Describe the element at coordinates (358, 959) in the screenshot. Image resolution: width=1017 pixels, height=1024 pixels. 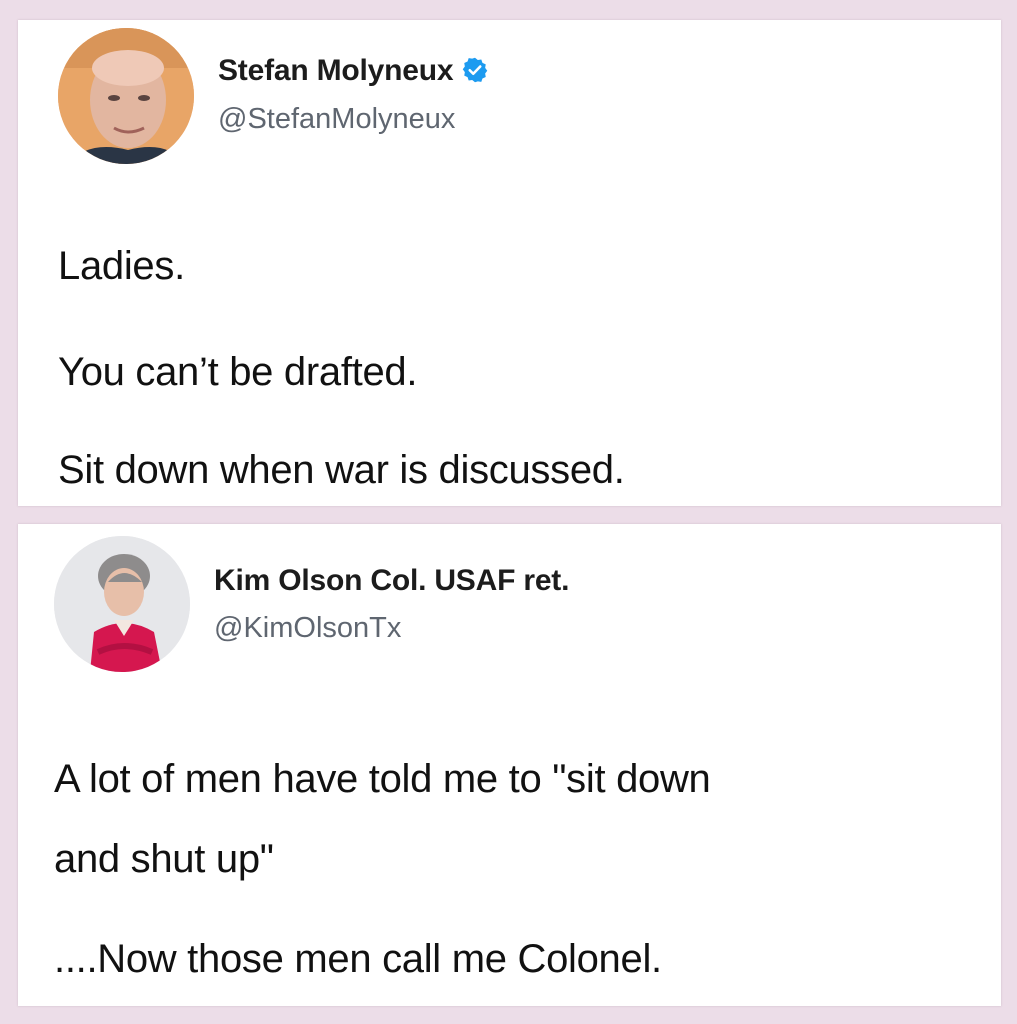
I see `tweet-text-line: ....Now those men call me Colonel.` at that location.